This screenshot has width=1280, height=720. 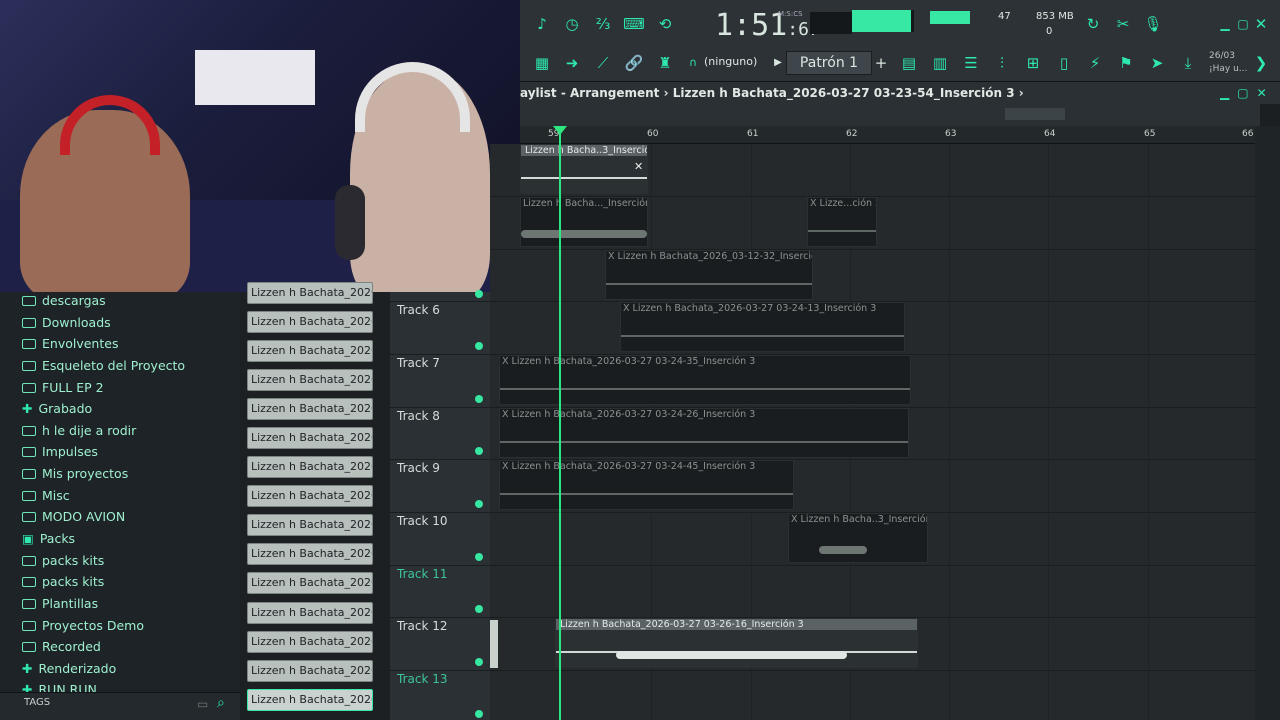 I want to click on vertical-scrollbar, so click(x=1267, y=423).